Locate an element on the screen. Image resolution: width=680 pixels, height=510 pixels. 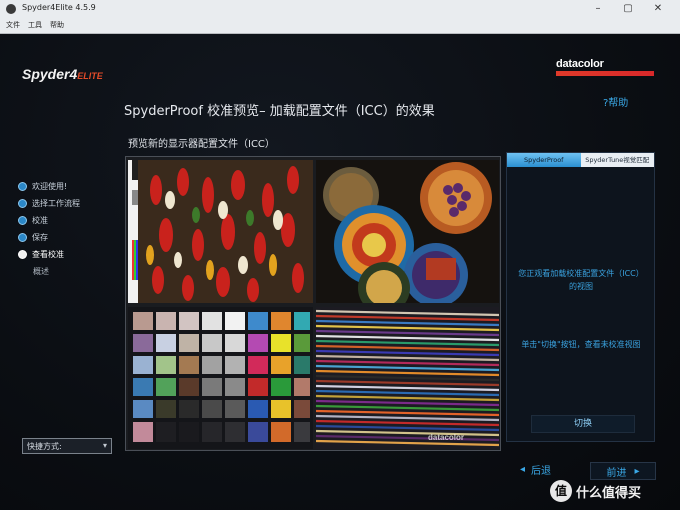
site-watermark: 值 什么值得买 is located at coordinates (595, 491).